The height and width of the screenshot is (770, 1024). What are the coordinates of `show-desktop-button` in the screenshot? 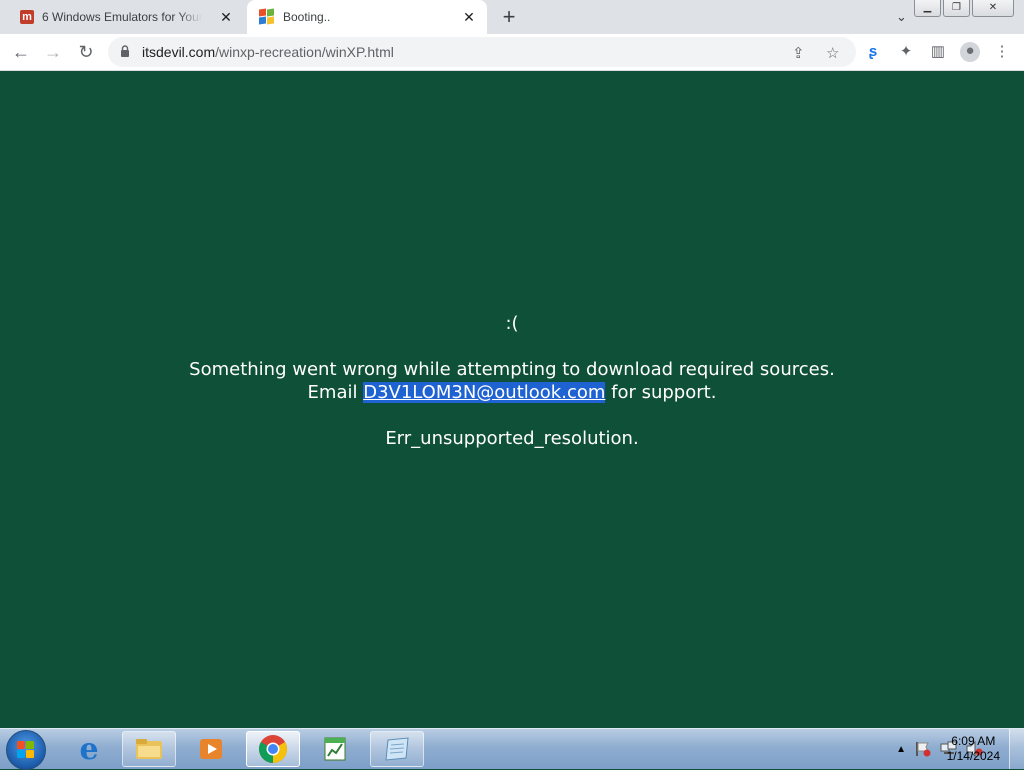 It's located at (1016, 749).